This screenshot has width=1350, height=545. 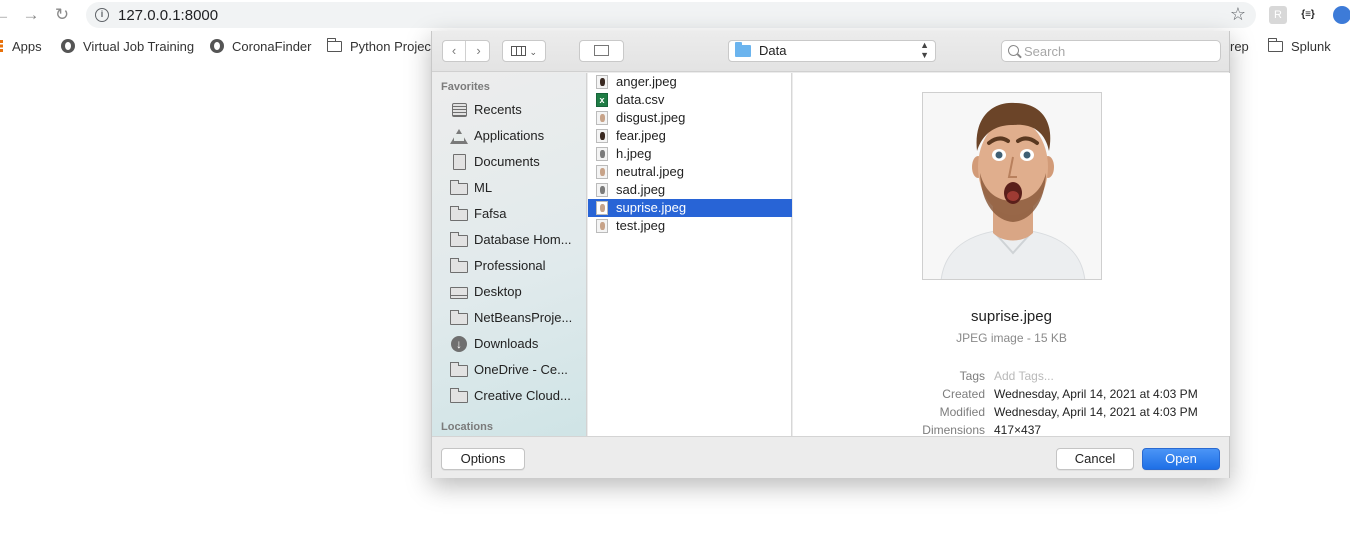 I want to click on sidebar-item-label: Professional, so click(x=510, y=265).